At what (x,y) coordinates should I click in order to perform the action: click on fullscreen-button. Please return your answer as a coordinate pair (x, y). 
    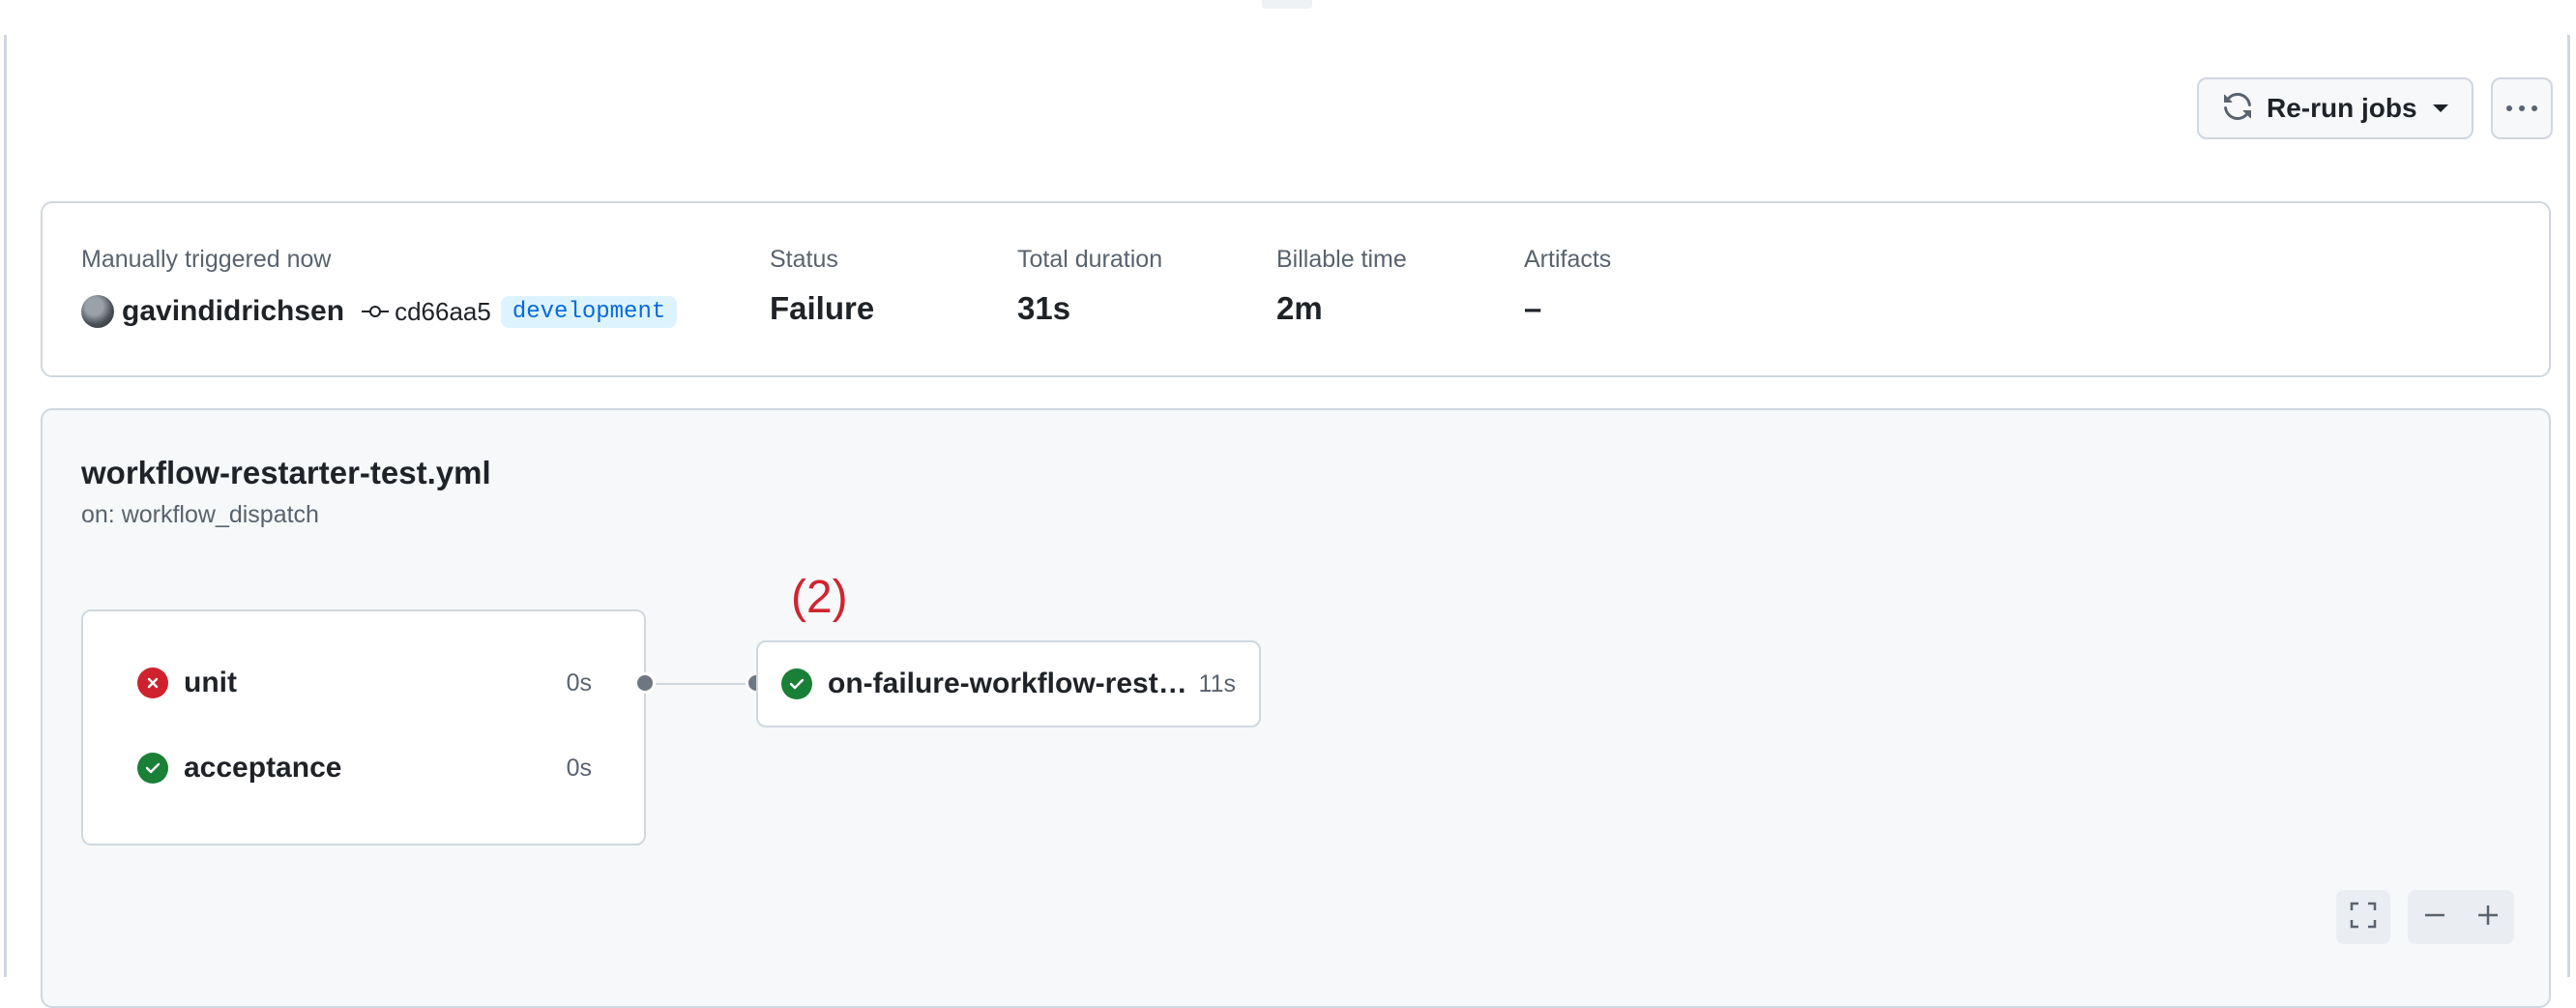
    Looking at the image, I should click on (2363, 917).